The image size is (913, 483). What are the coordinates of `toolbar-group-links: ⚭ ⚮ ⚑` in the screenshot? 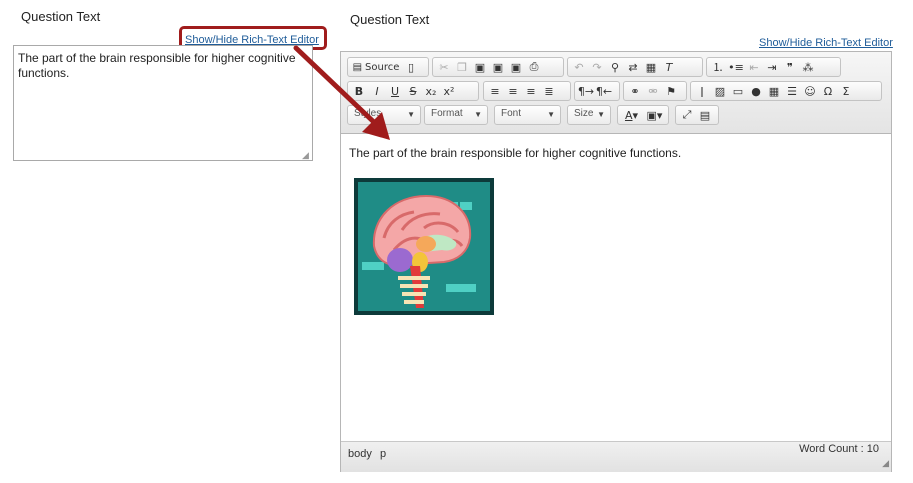 It's located at (655, 91).